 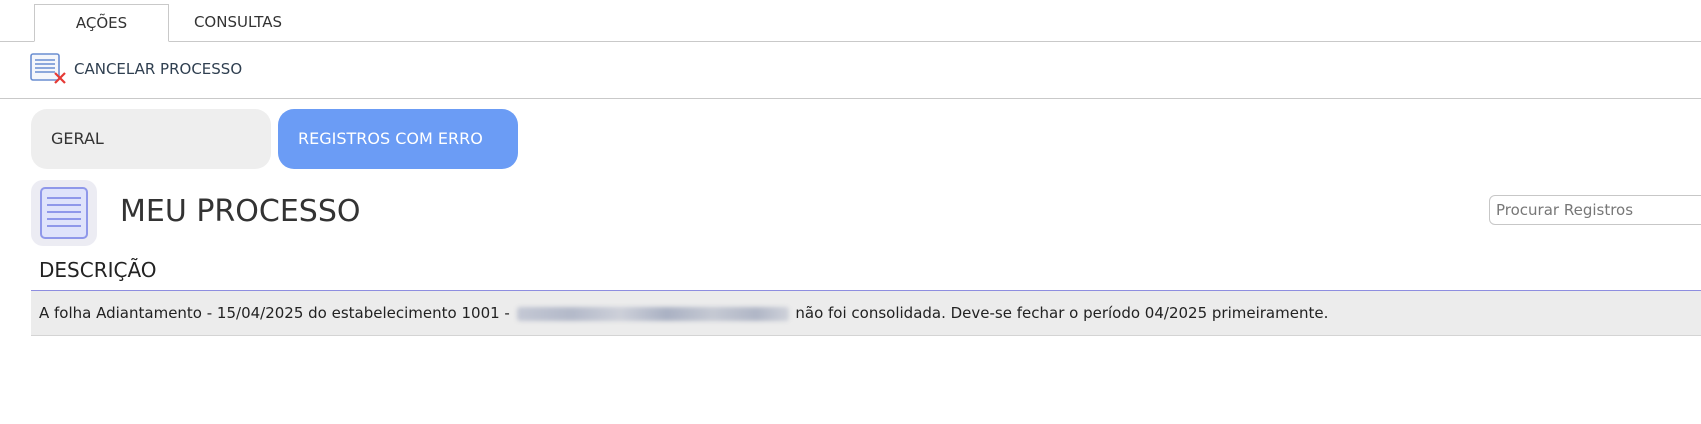 I want to click on cancel-process-button: CANCELAR PROCESSO, so click(x=136, y=69).